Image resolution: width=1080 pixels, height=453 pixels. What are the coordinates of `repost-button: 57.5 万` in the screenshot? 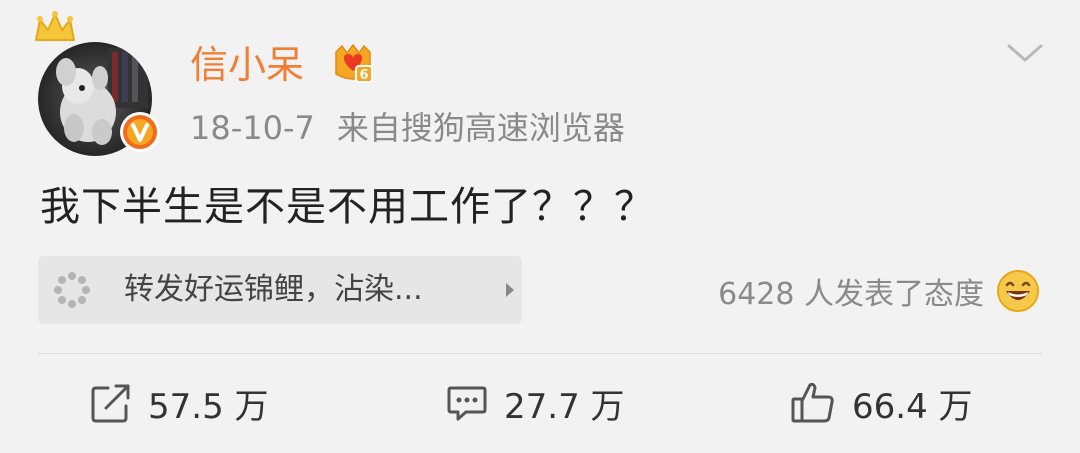 It's located at (179, 403).